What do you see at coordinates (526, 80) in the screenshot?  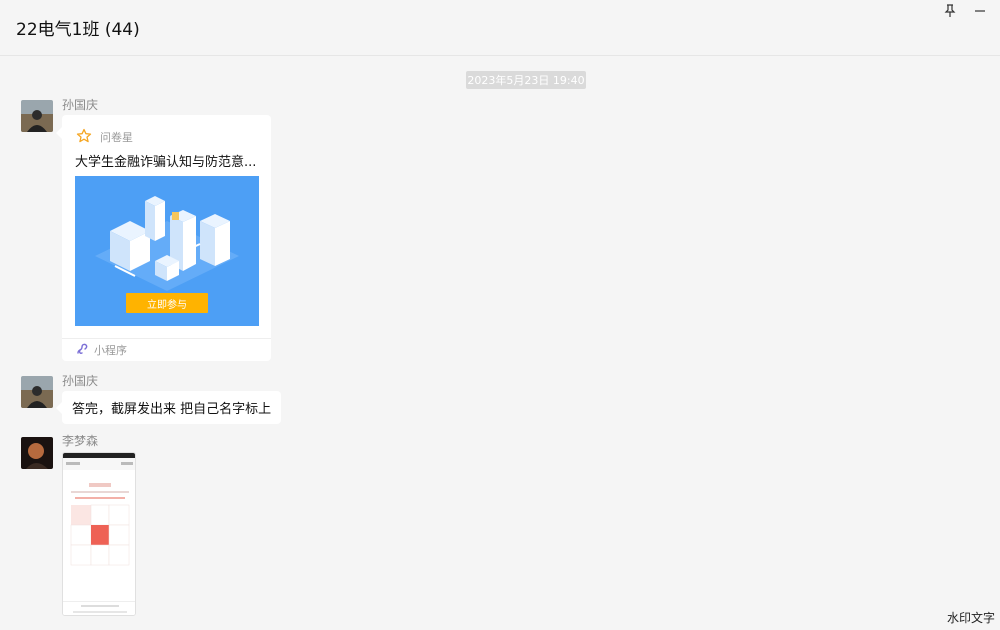 I see `message-timestamp: 2023年5月23日 19:40` at bounding box center [526, 80].